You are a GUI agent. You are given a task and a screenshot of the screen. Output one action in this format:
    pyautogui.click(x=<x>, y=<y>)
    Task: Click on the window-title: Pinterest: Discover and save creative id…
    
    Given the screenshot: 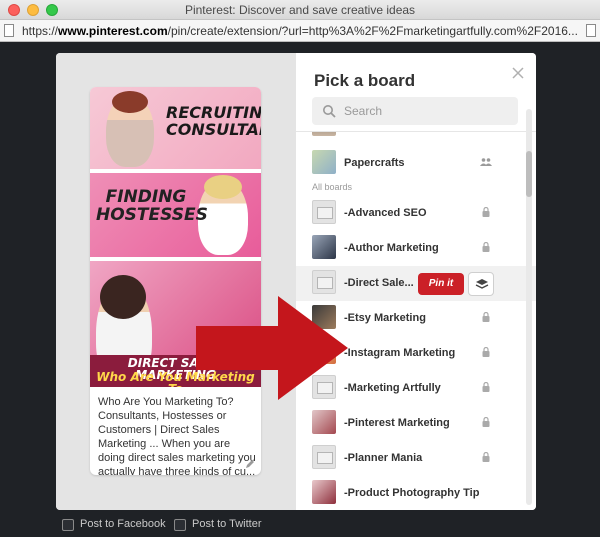 What is the action you would take?
    pyautogui.click(x=300, y=10)
    